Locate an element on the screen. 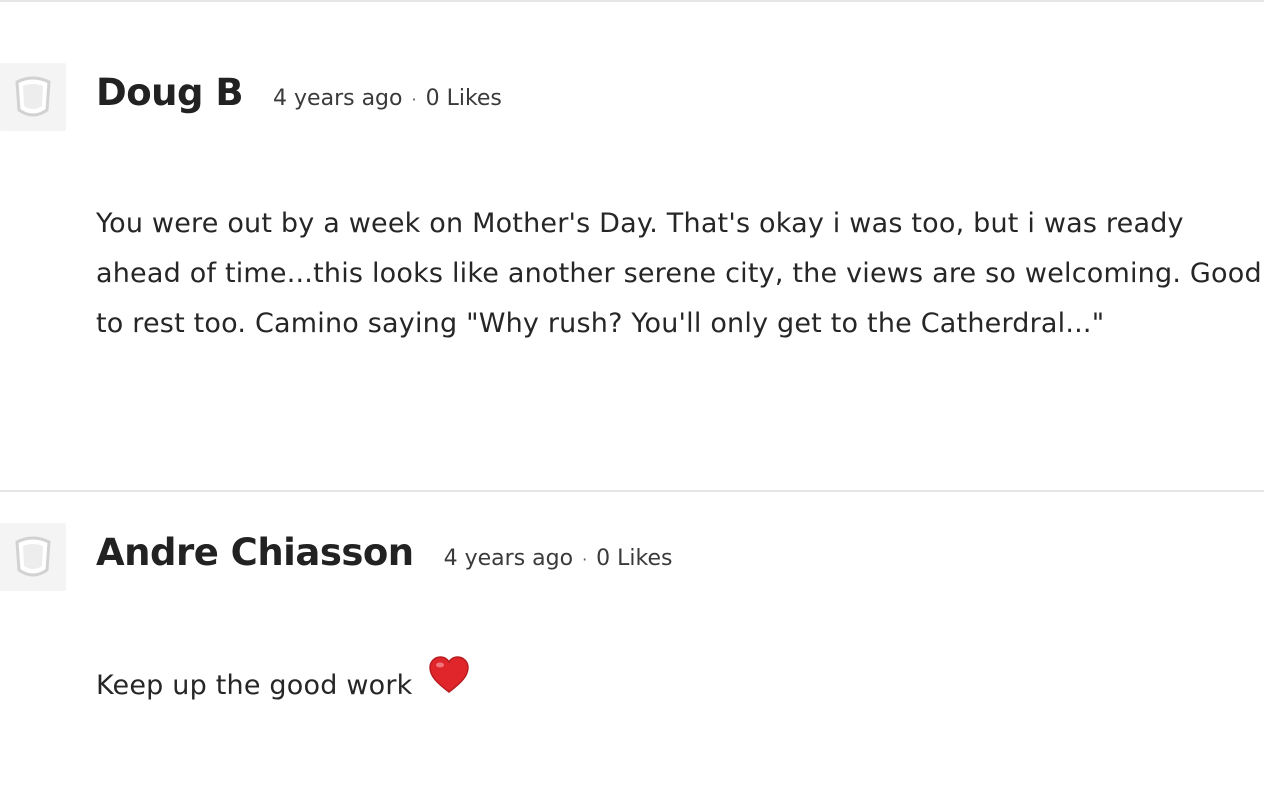 The height and width of the screenshot is (812, 1264). comment-body: Keep up the good work is located at coordinates (680, 685).